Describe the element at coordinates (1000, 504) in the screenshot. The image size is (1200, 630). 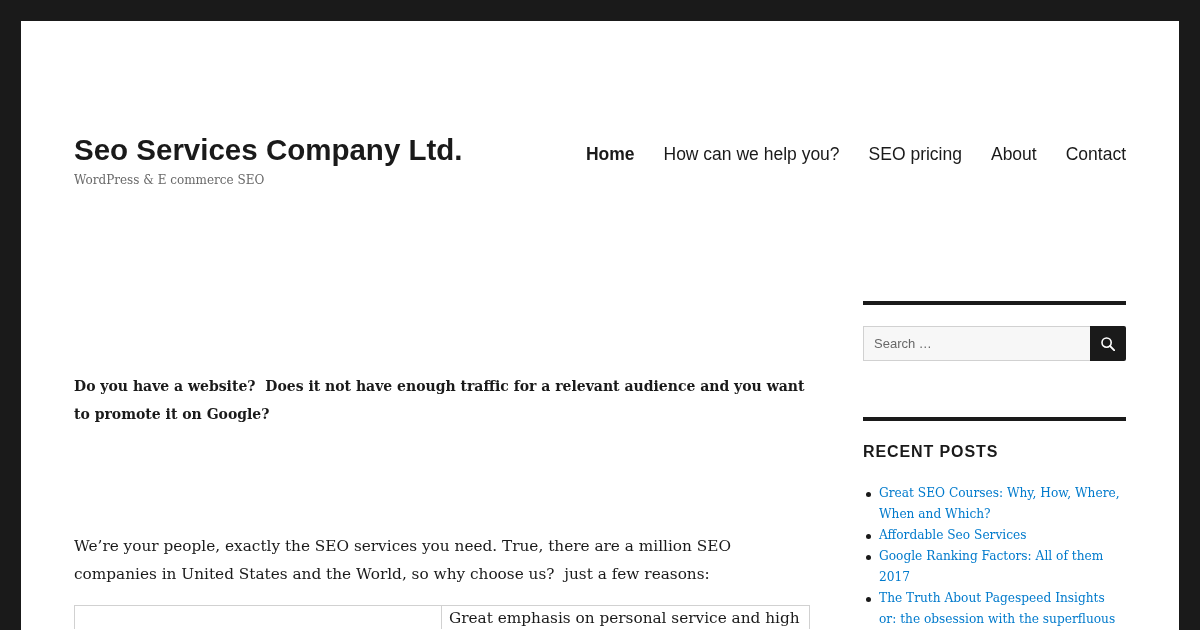
I see `post-link: Great SEO Courses: Why, How, Where, When and Which?` at that location.